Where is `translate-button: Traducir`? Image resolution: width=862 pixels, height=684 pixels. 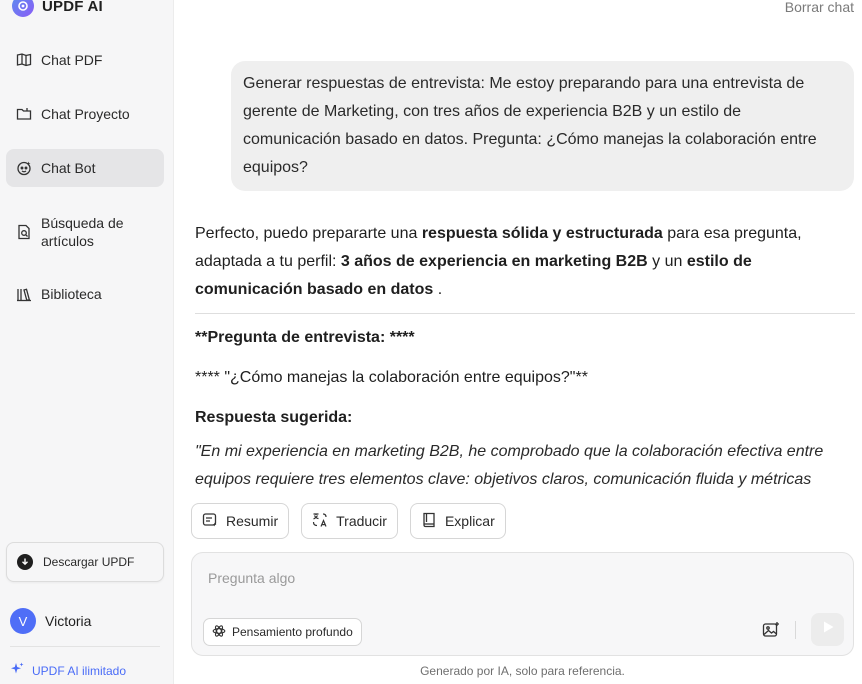 translate-button: Traducir is located at coordinates (349, 521).